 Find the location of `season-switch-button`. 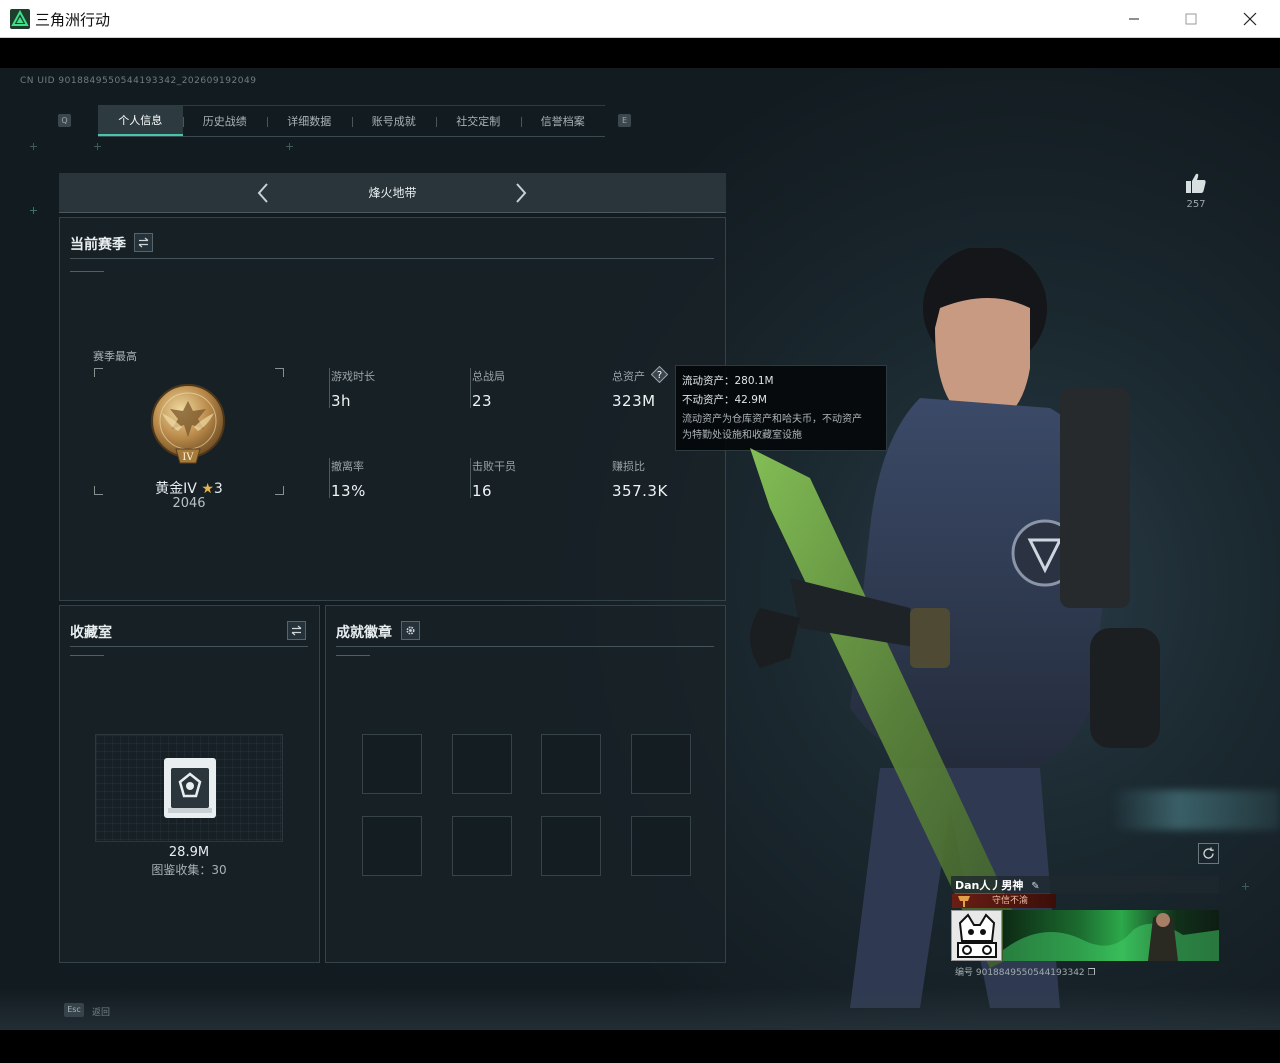

season-switch-button is located at coordinates (143, 242).